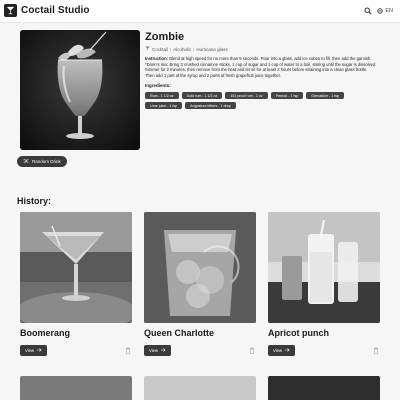  I want to click on brand: Coctail Studio, so click(47, 10).